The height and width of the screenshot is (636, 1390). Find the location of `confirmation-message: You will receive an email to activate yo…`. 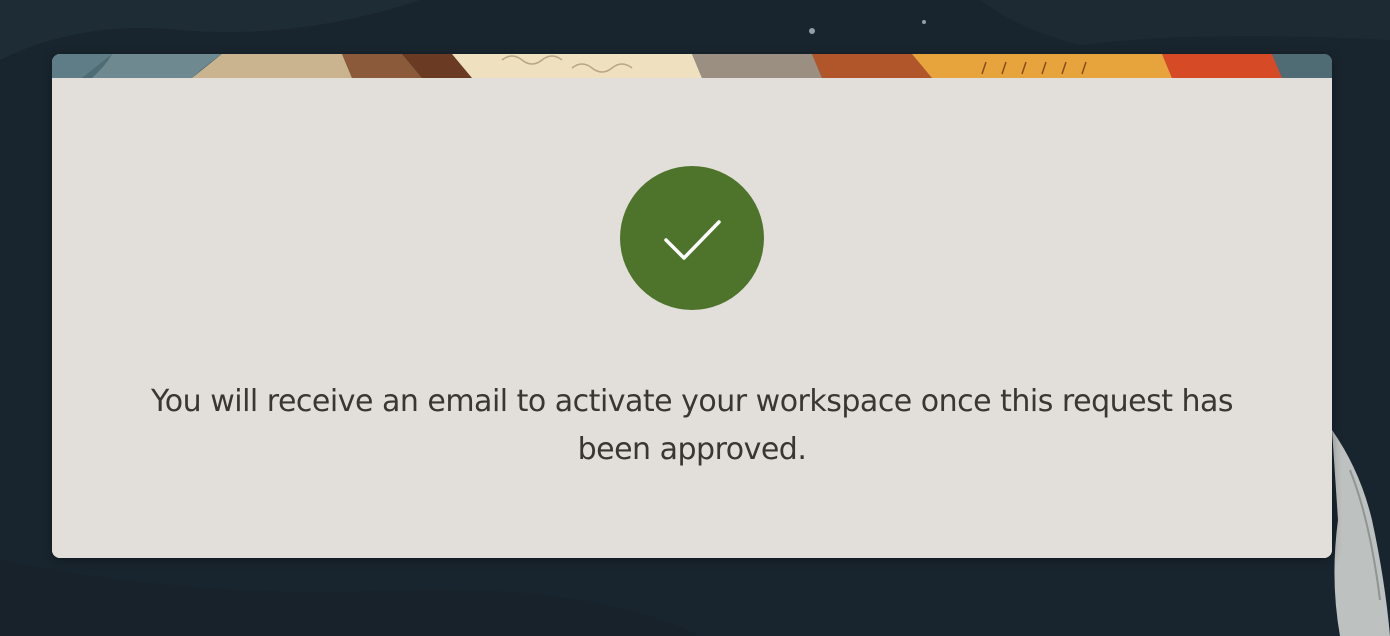

confirmation-message: You will receive an email to activate yo… is located at coordinates (692, 425).